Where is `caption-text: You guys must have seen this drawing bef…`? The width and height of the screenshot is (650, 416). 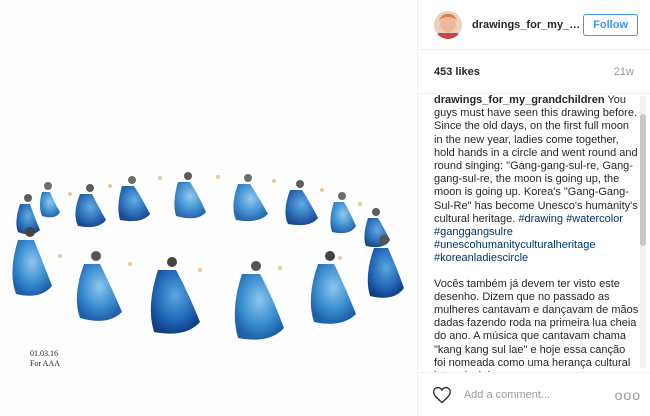 caption-text: You guys must have seen this drawing bef… is located at coordinates (536, 159).